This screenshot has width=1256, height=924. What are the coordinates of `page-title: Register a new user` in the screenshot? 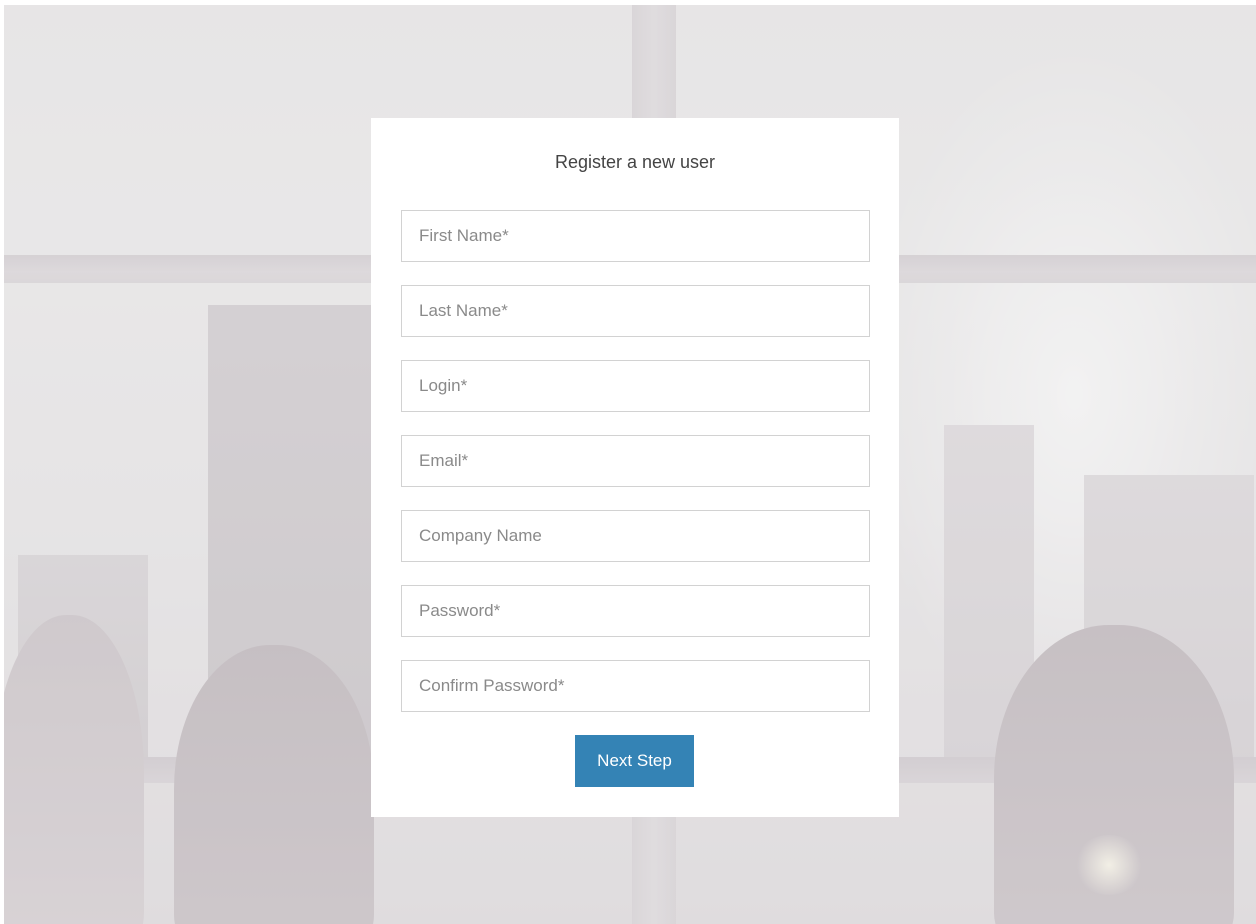 It's located at (635, 162).